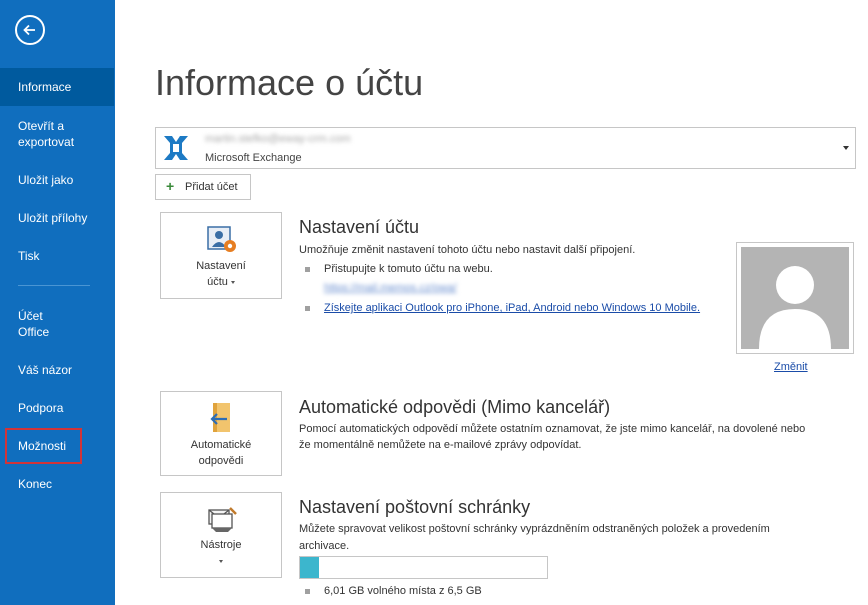 This screenshot has width=868, height=605. What do you see at coordinates (221, 445) in the screenshot?
I see `automatic-replies-button-line1: Automatické` at bounding box center [221, 445].